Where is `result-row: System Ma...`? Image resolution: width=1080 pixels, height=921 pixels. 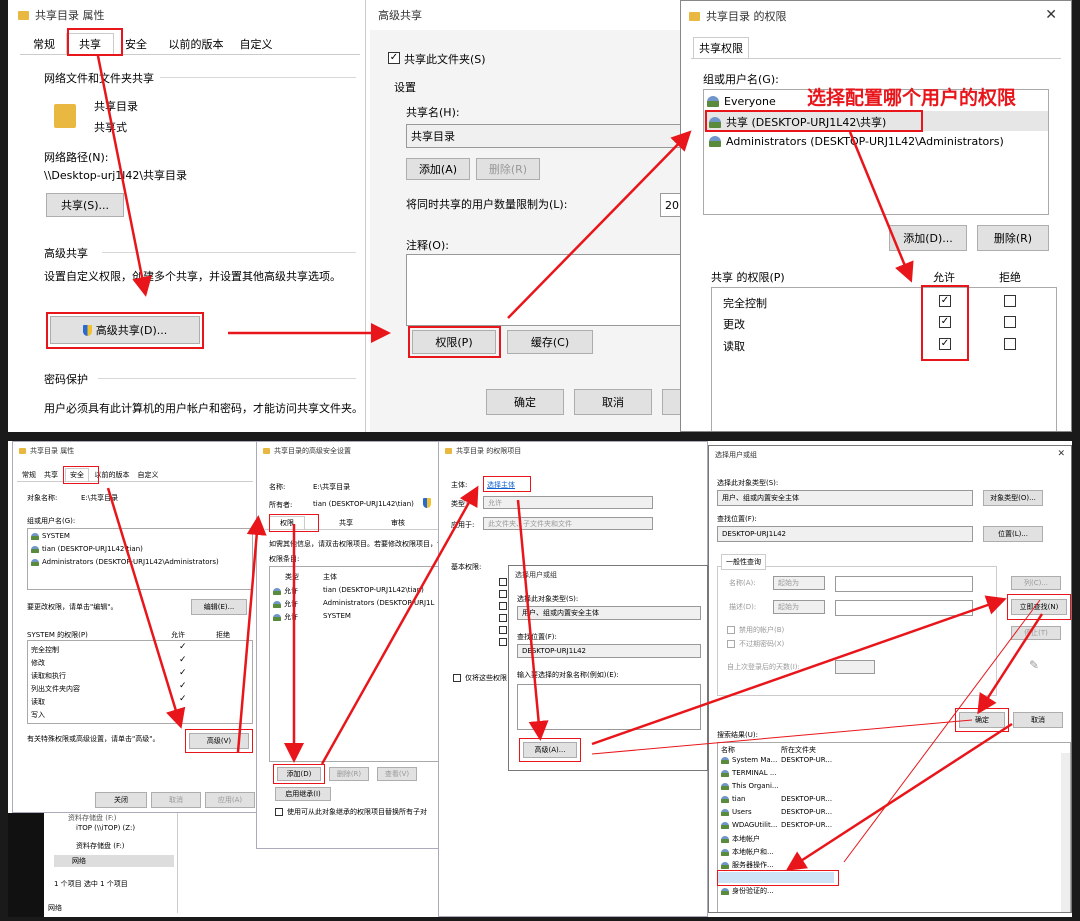
result-row: System Ma... is located at coordinates (749, 760).